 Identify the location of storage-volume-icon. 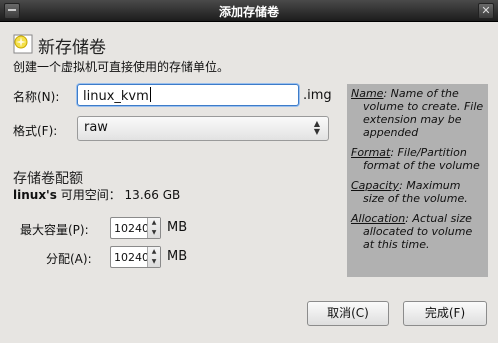
(23, 44).